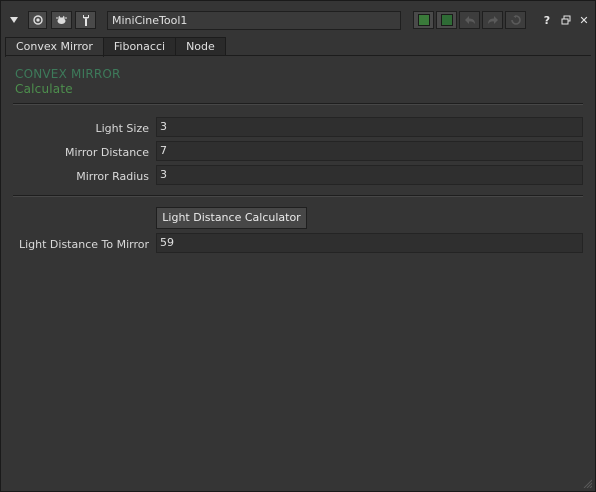  I want to click on wrench-icon, so click(85, 20).